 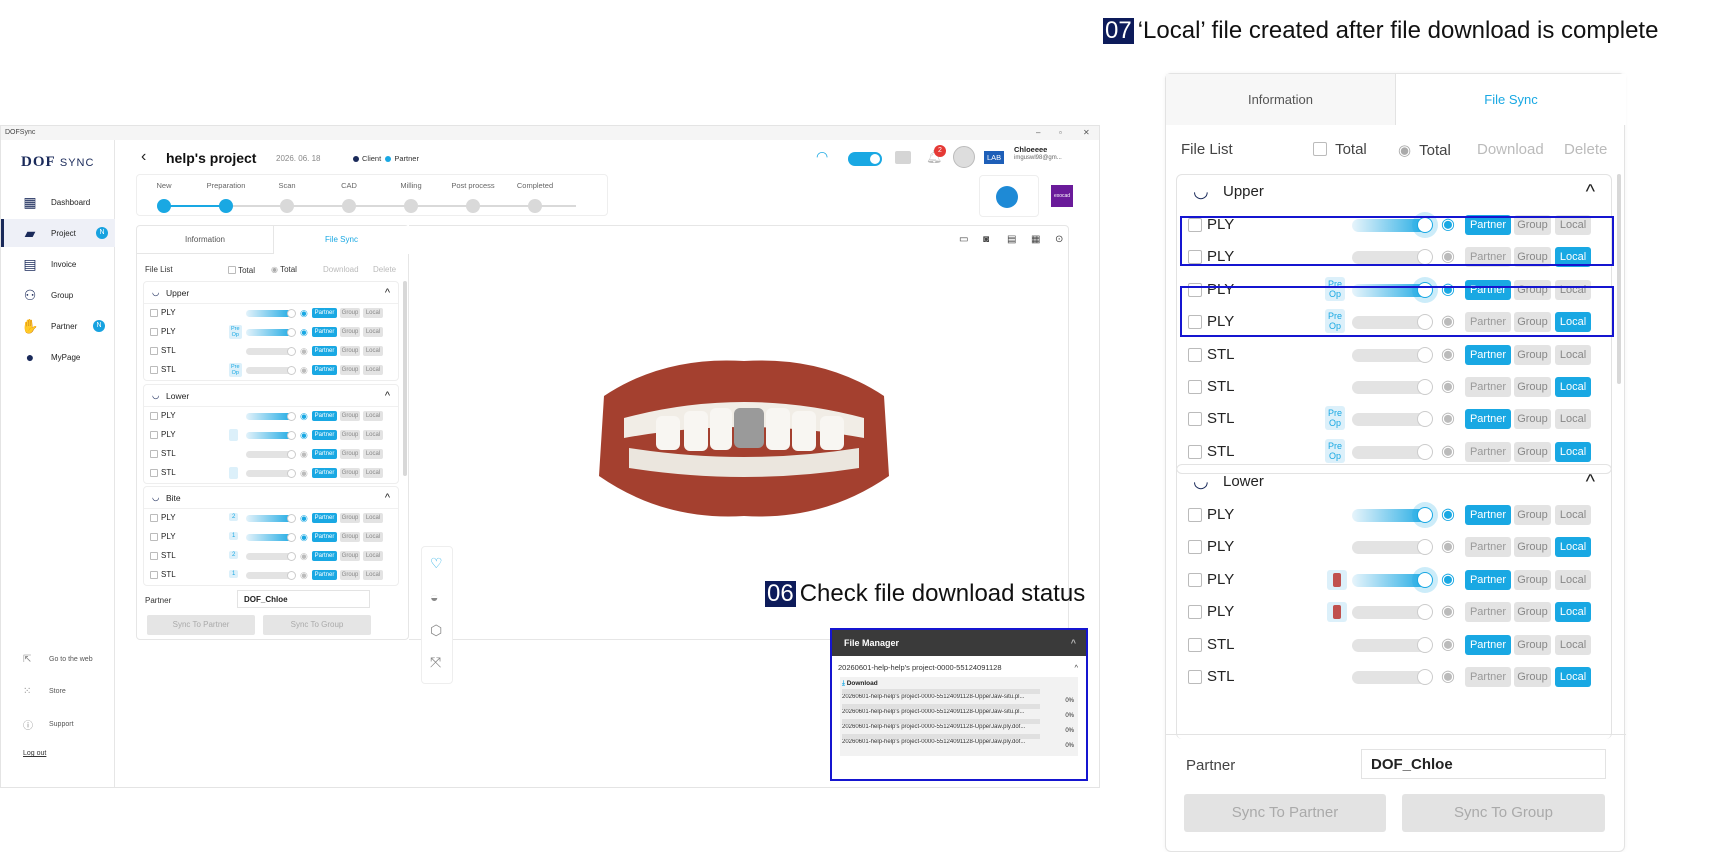 What do you see at coordinates (34, 753) in the screenshot?
I see `logout-link: Log out` at bounding box center [34, 753].